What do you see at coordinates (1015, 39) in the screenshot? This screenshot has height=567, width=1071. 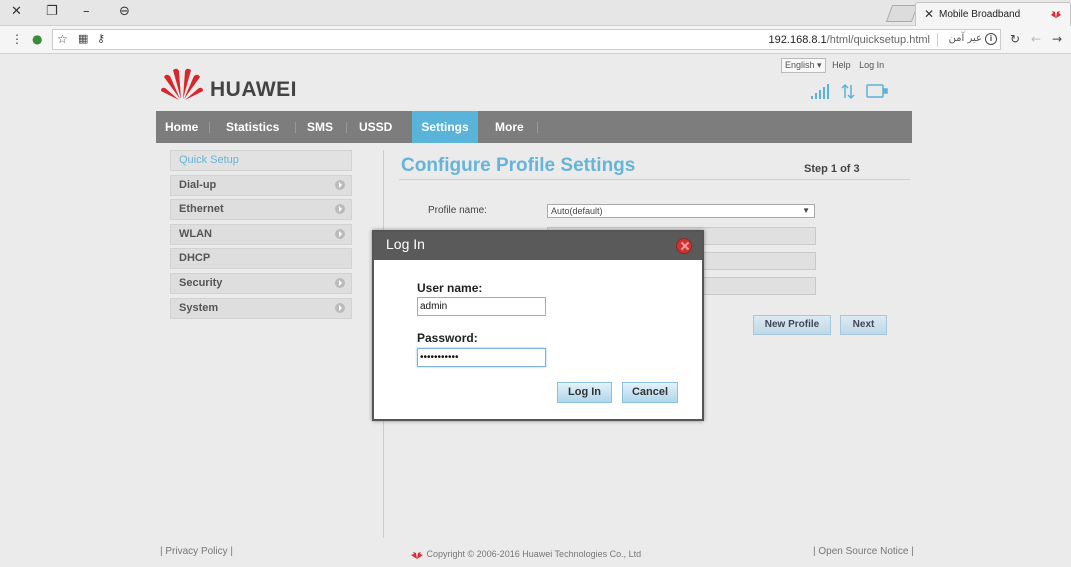 I see `reload-icon: ↻` at bounding box center [1015, 39].